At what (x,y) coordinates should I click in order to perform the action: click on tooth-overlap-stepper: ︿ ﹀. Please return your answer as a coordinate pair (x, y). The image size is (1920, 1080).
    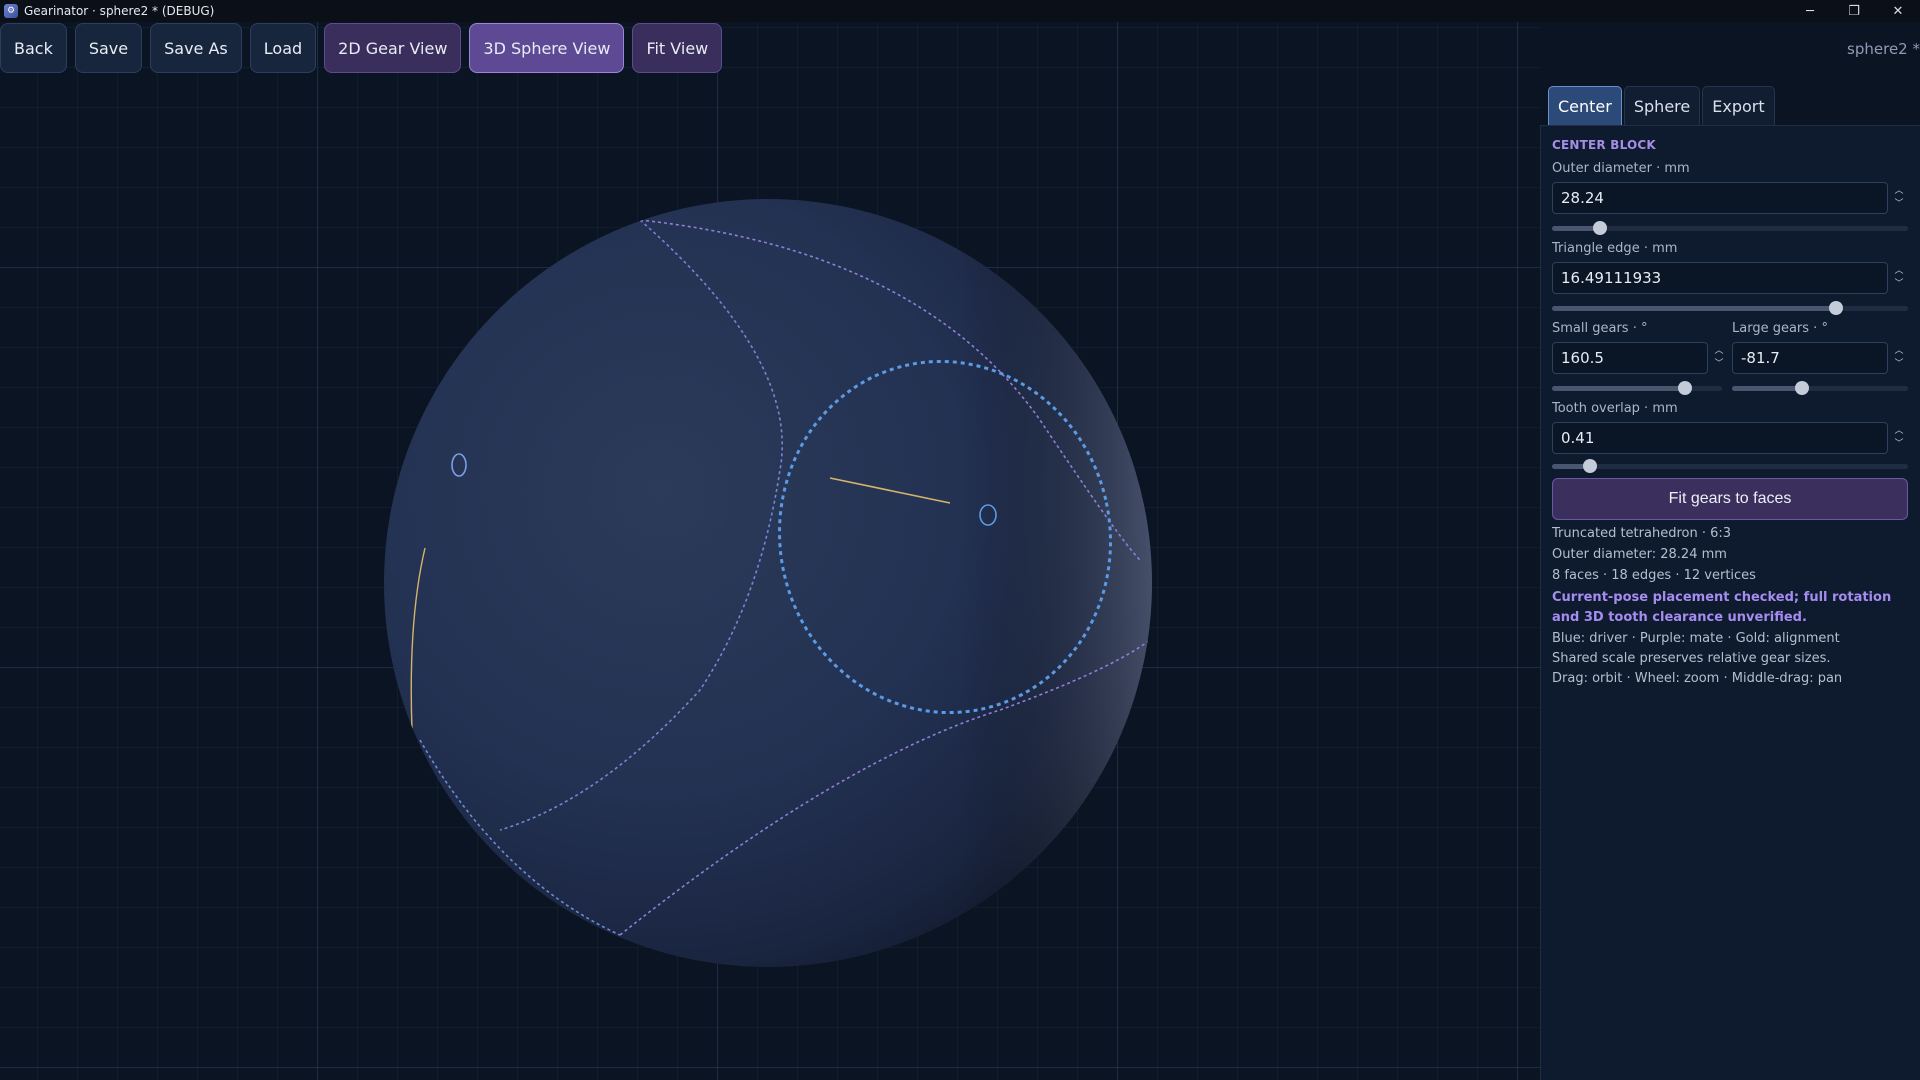
    Looking at the image, I should click on (1899, 438).